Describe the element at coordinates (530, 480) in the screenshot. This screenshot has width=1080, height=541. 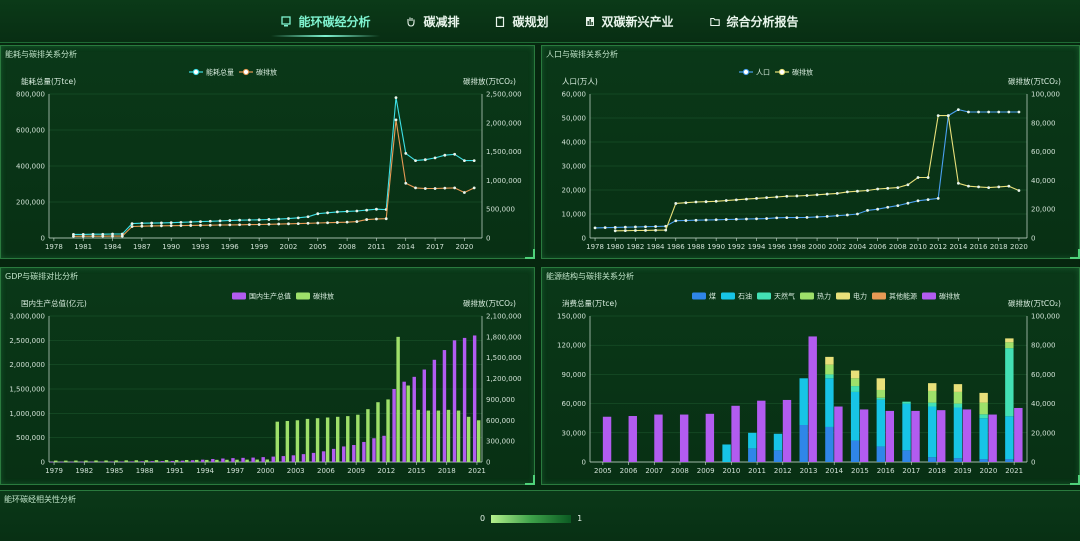
I see `corner-decoration` at that location.